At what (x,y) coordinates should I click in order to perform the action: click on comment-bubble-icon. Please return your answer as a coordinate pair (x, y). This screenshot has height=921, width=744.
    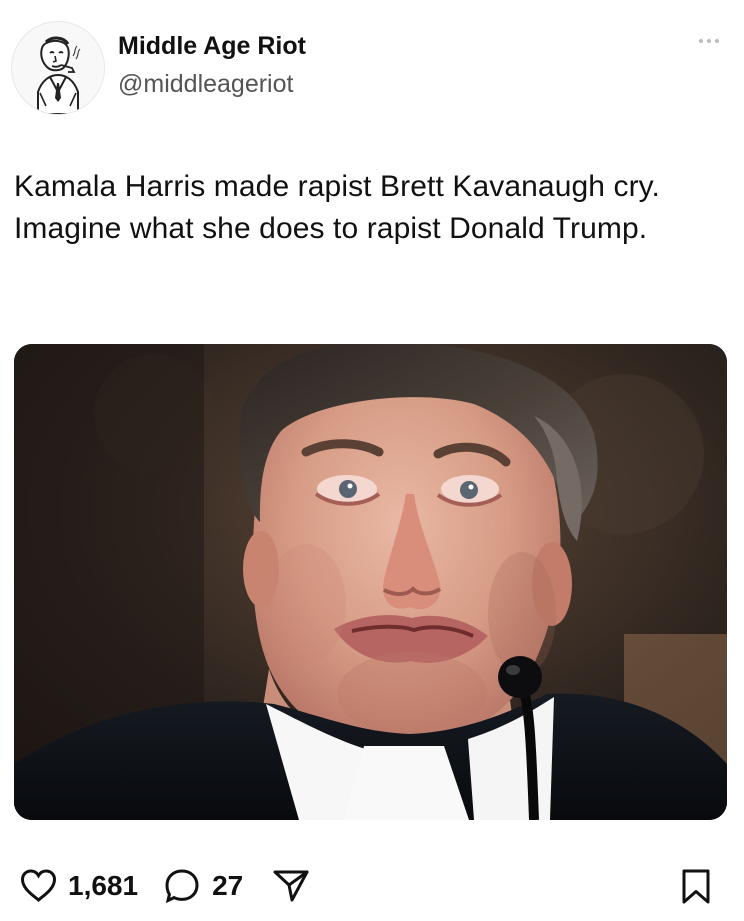
    Looking at the image, I should click on (182, 886).